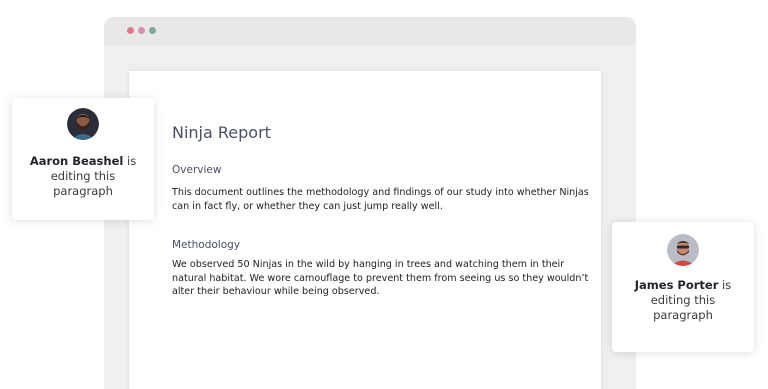  Describe the element at coordinates (206, 245) in the screenshot. I see `section-heading-methodology: Methodology` at that location.